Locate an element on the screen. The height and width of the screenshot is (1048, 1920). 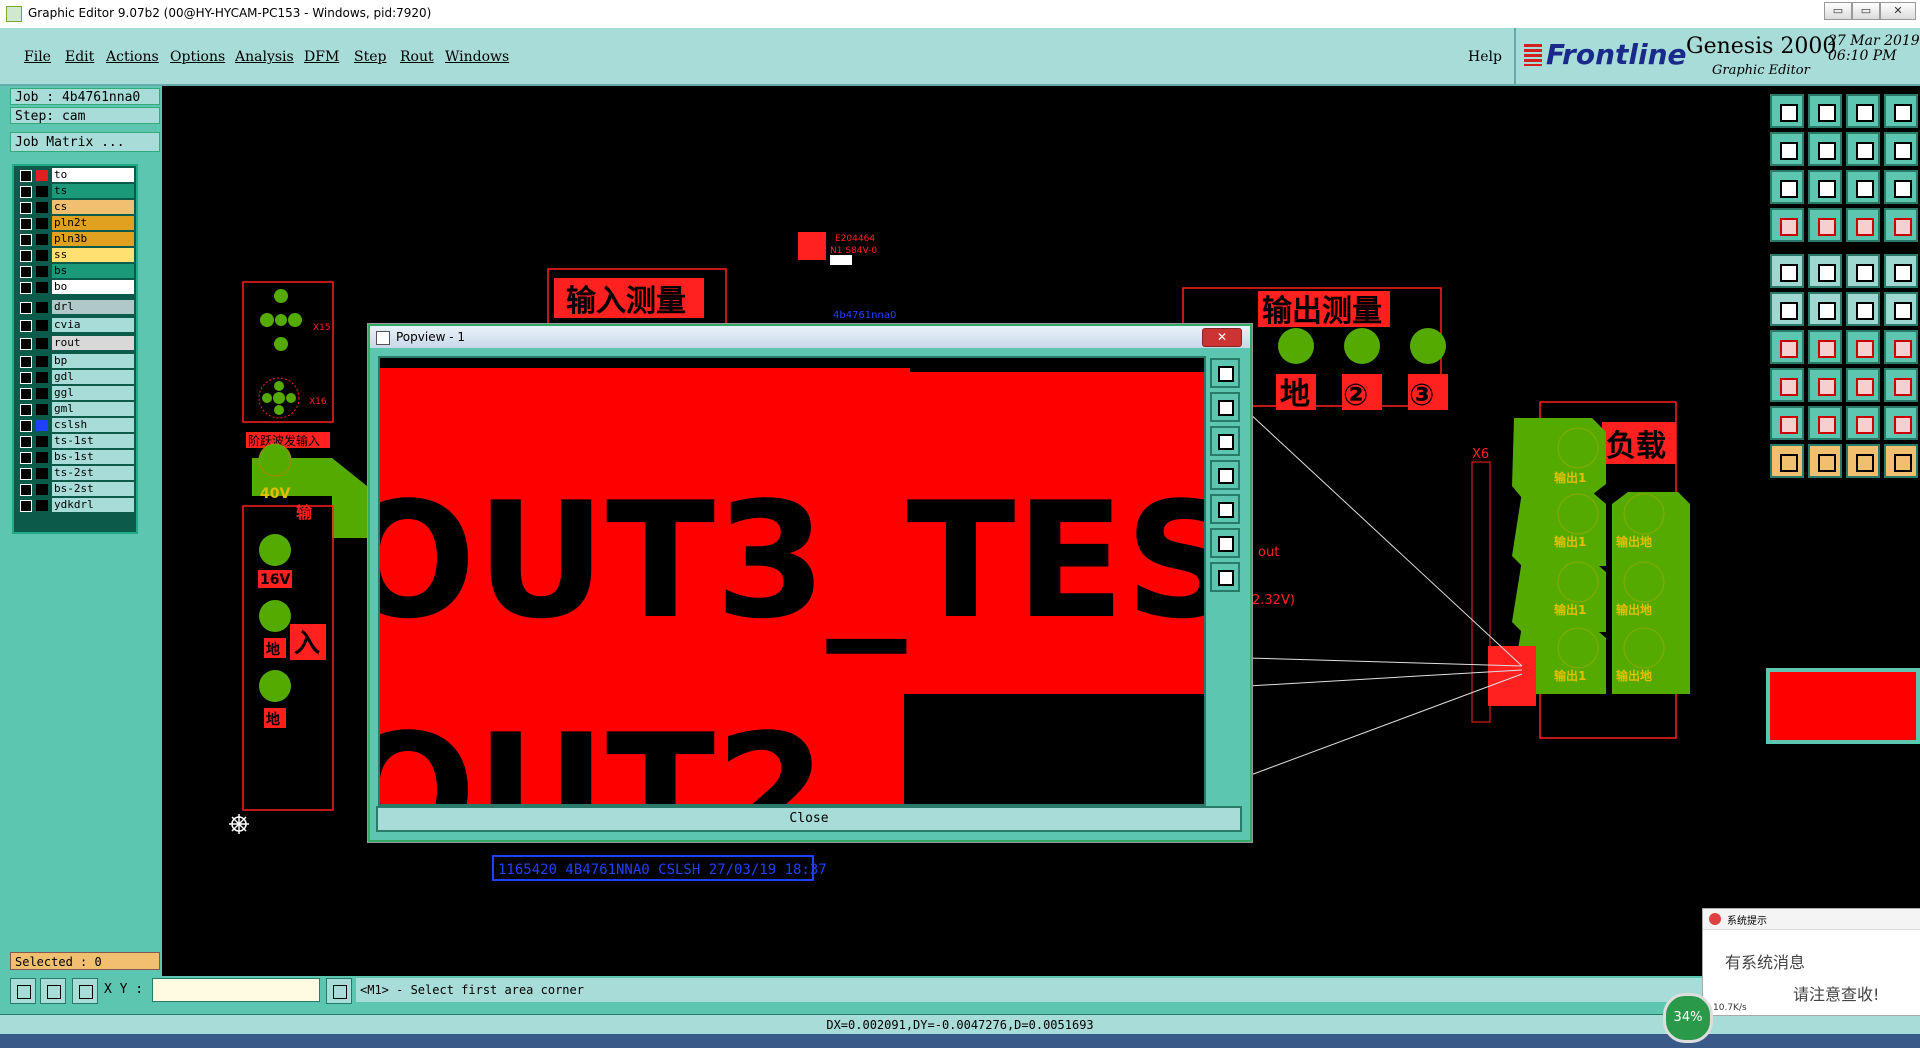
layer-name: pln3b is located at coordinates (93, 239).